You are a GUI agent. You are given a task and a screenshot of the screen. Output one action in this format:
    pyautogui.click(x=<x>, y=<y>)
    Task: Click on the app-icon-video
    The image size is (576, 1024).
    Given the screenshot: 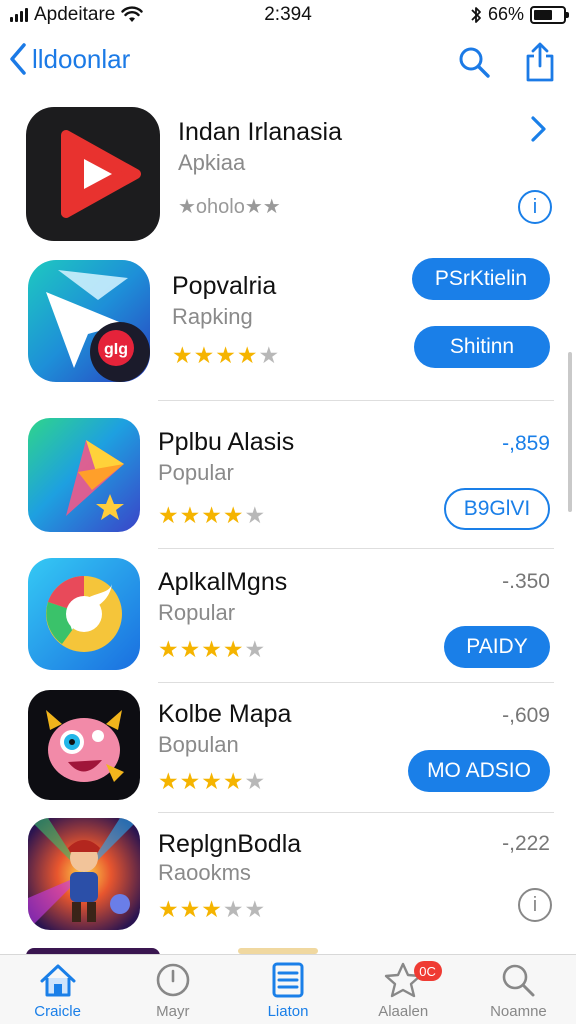 What is the action you would take?
    pyautogui.click(x=93, y=174)
    